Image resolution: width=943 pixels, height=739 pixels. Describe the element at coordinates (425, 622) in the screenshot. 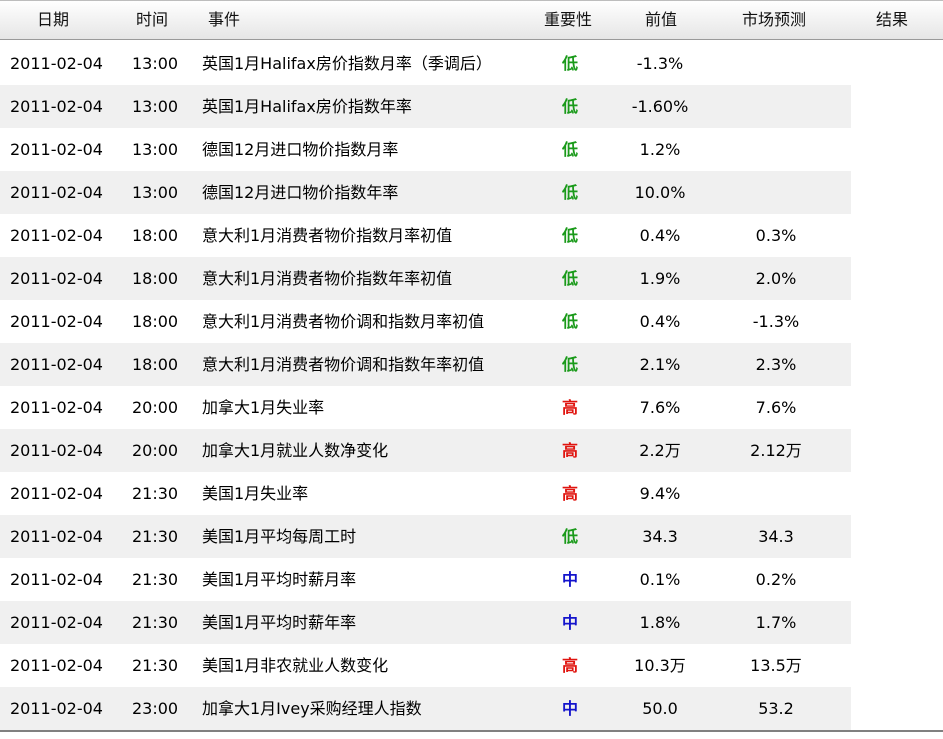

I see `table-row: 2011-02-04 21:30 美国1月平均时薪年率 中 1.8% 1.7%` at that location.